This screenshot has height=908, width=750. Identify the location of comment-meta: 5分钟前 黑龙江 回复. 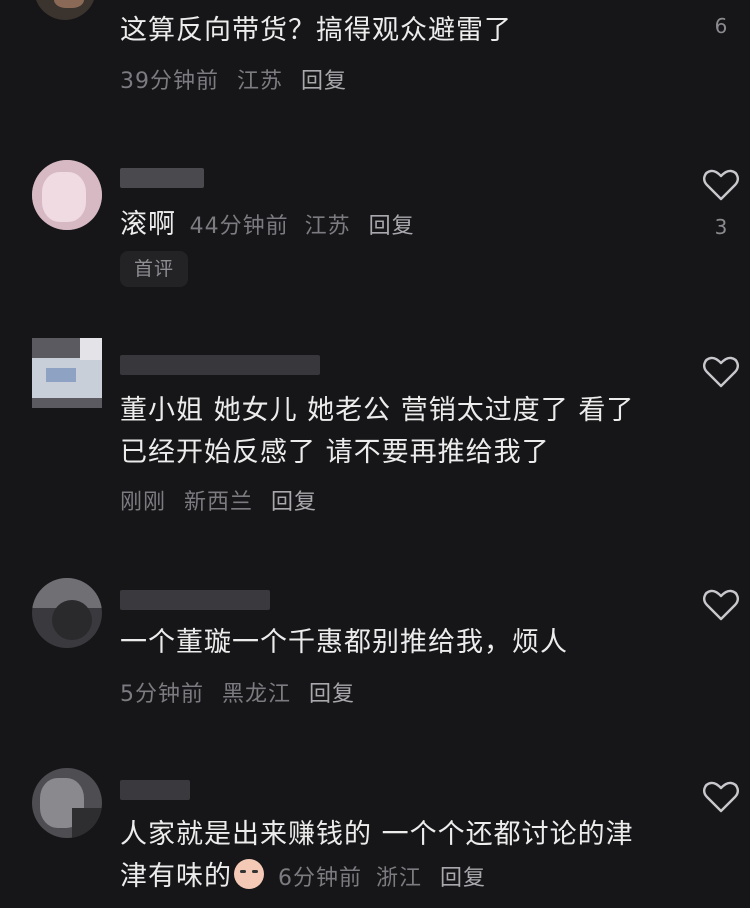
(242, 692).